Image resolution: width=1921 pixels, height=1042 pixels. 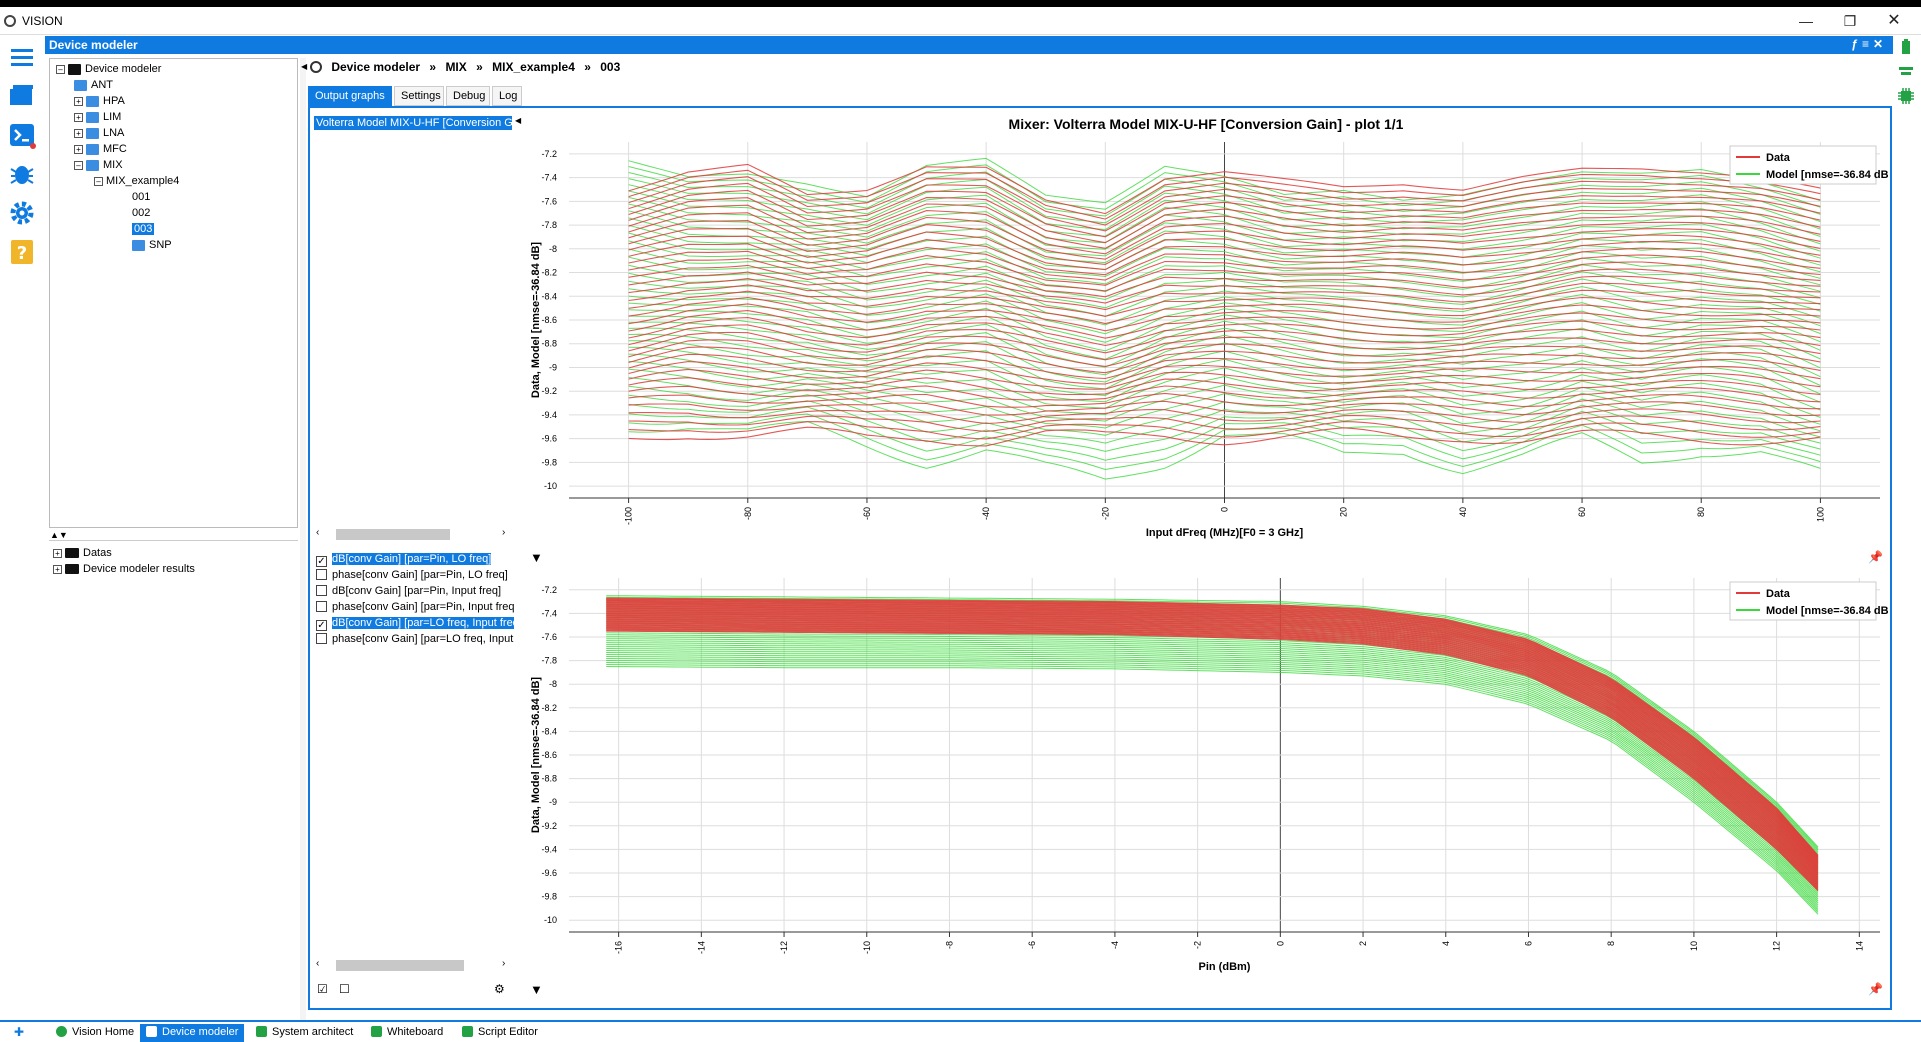 I want to click on tree-item-results: + Device modeler results, so click(x=124, y=569).